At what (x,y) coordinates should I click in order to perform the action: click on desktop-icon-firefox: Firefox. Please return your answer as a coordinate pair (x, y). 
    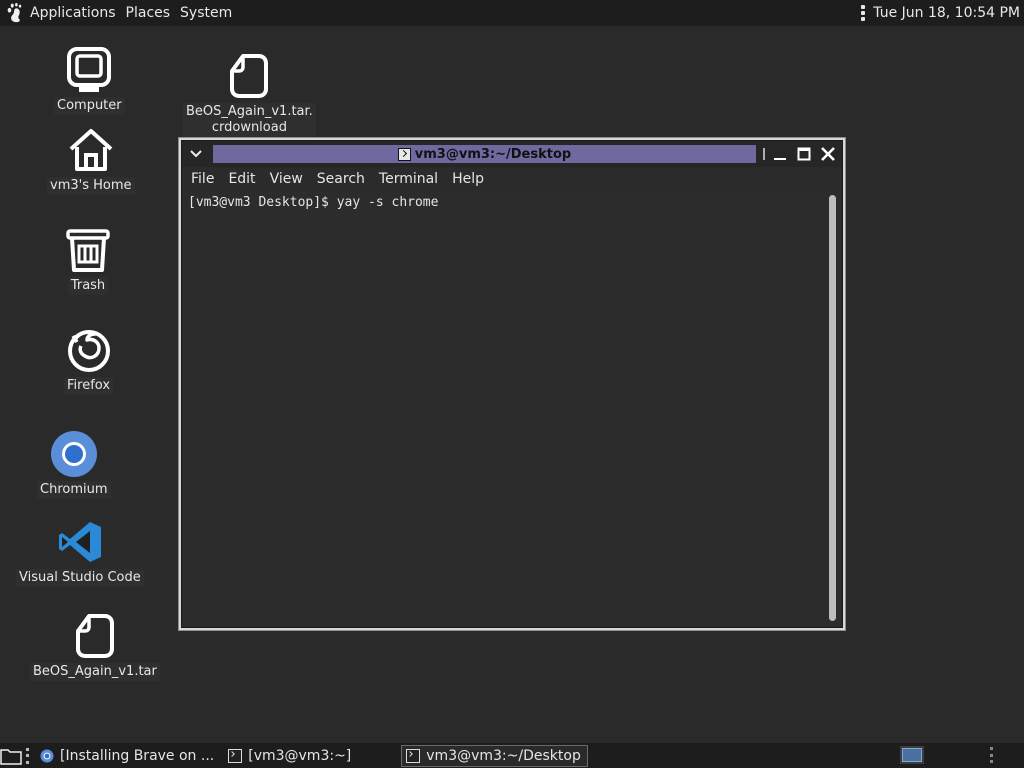
    Looking at the image, I should click on (89, 360).